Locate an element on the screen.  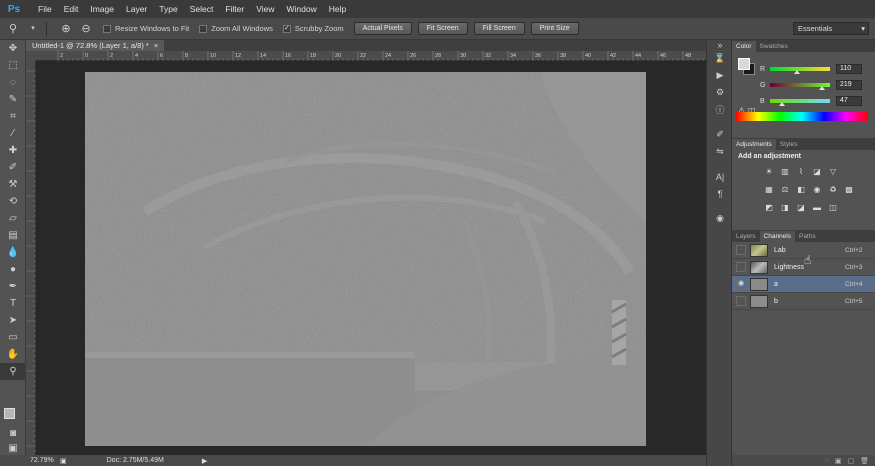
red-value-input: 110 is located at coordinates (849, 69).